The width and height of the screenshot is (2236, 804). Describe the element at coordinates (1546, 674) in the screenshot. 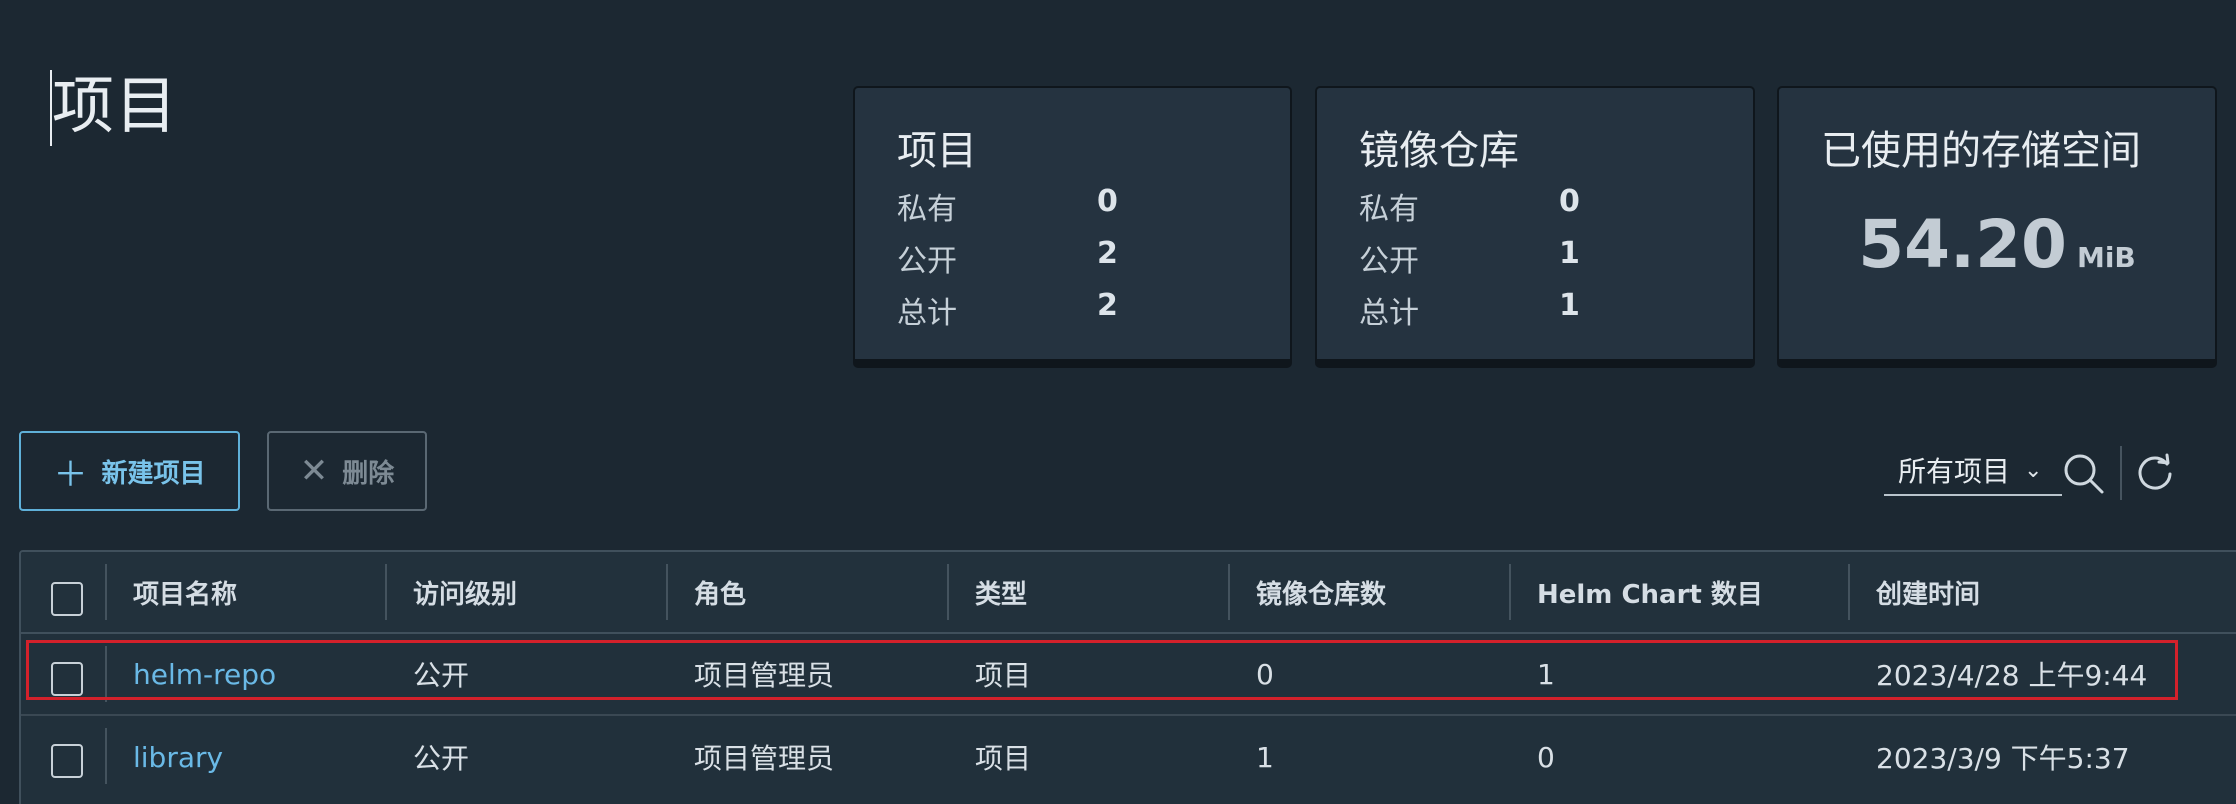

I see `chart-count: 1` at that location.